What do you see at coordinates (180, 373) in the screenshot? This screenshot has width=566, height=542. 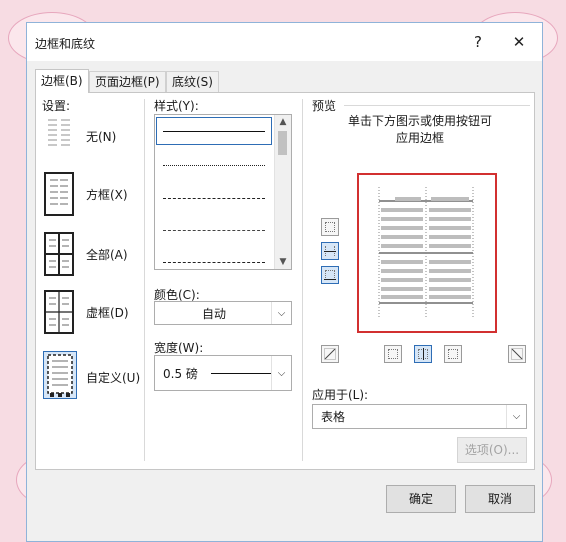 I see `width-value: 0.5 磅` at bounding box center [180, 373].